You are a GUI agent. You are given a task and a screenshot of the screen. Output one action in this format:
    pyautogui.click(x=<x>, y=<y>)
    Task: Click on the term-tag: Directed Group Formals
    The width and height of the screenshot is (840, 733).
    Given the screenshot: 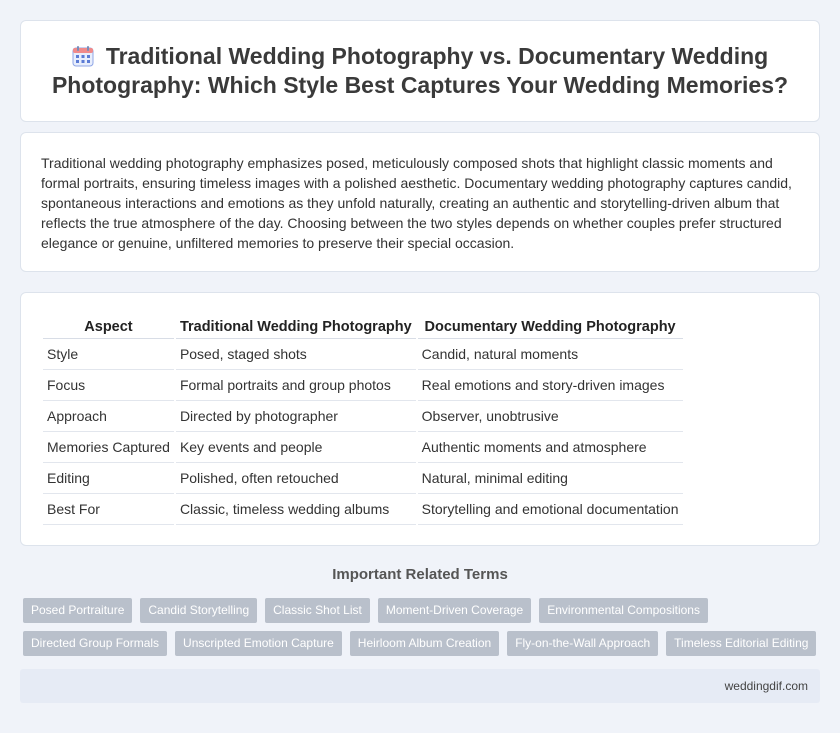 What is the action you would take?
    pyautogui.click(x=95, y=643)
    